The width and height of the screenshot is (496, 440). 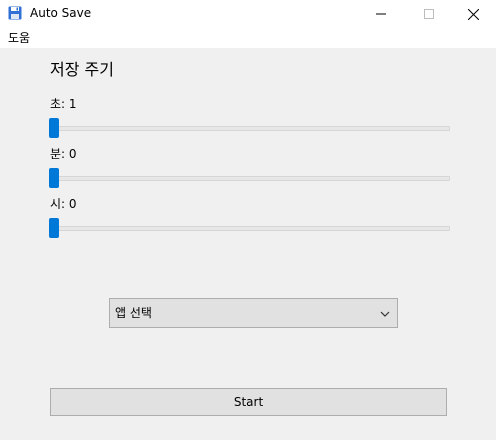 I want to click on close-button, so click(x=473, y=14).